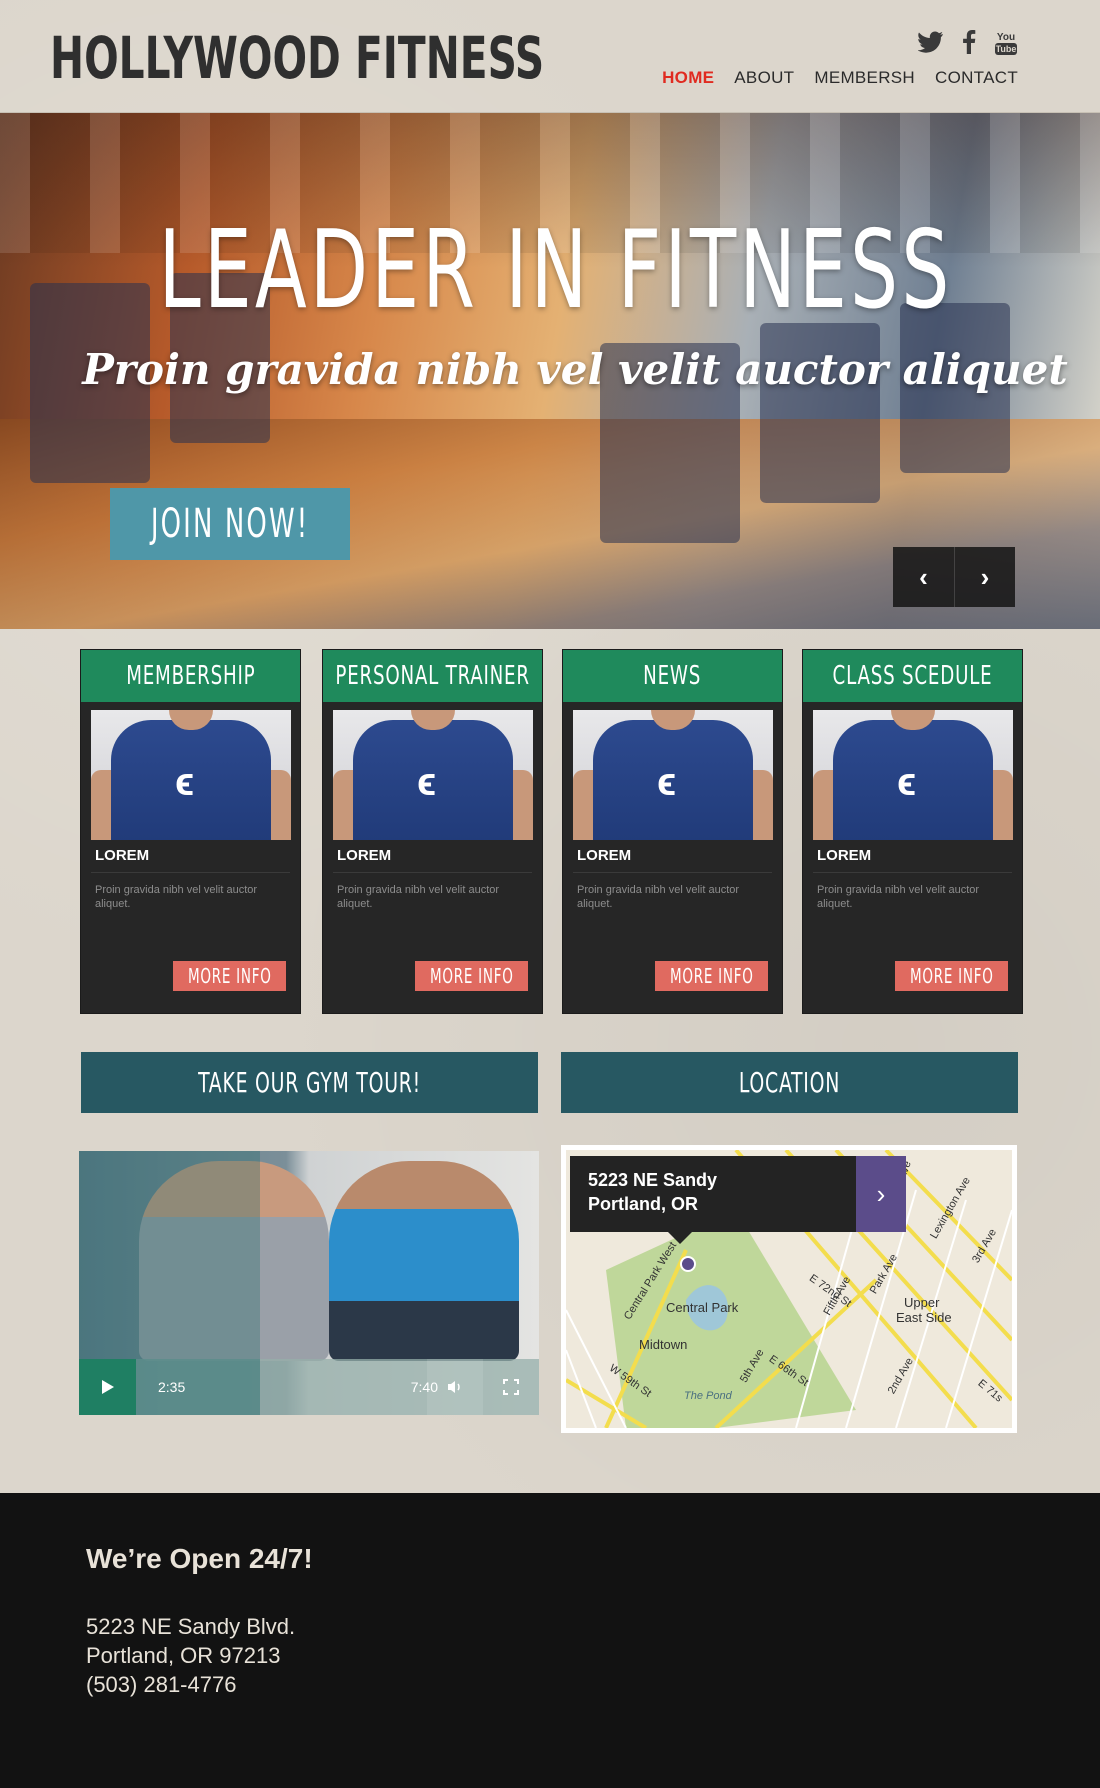 Image resolution: width=1100 pixels, height=1788 pixels. What do you see at coordinates (172, 1387) in the screenshot?
I see `video-current-time: 2:35` at bounding box center [172, 1387].